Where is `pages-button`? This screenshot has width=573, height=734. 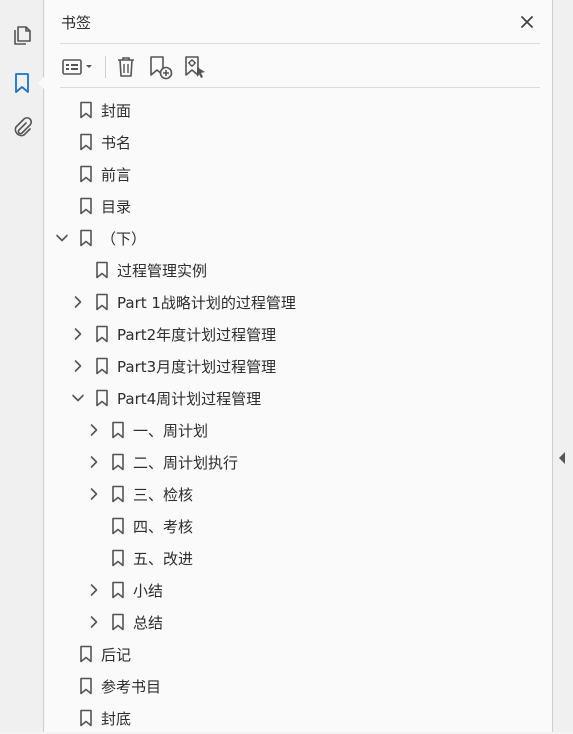
pages-button is located at coordinates (22, 35).